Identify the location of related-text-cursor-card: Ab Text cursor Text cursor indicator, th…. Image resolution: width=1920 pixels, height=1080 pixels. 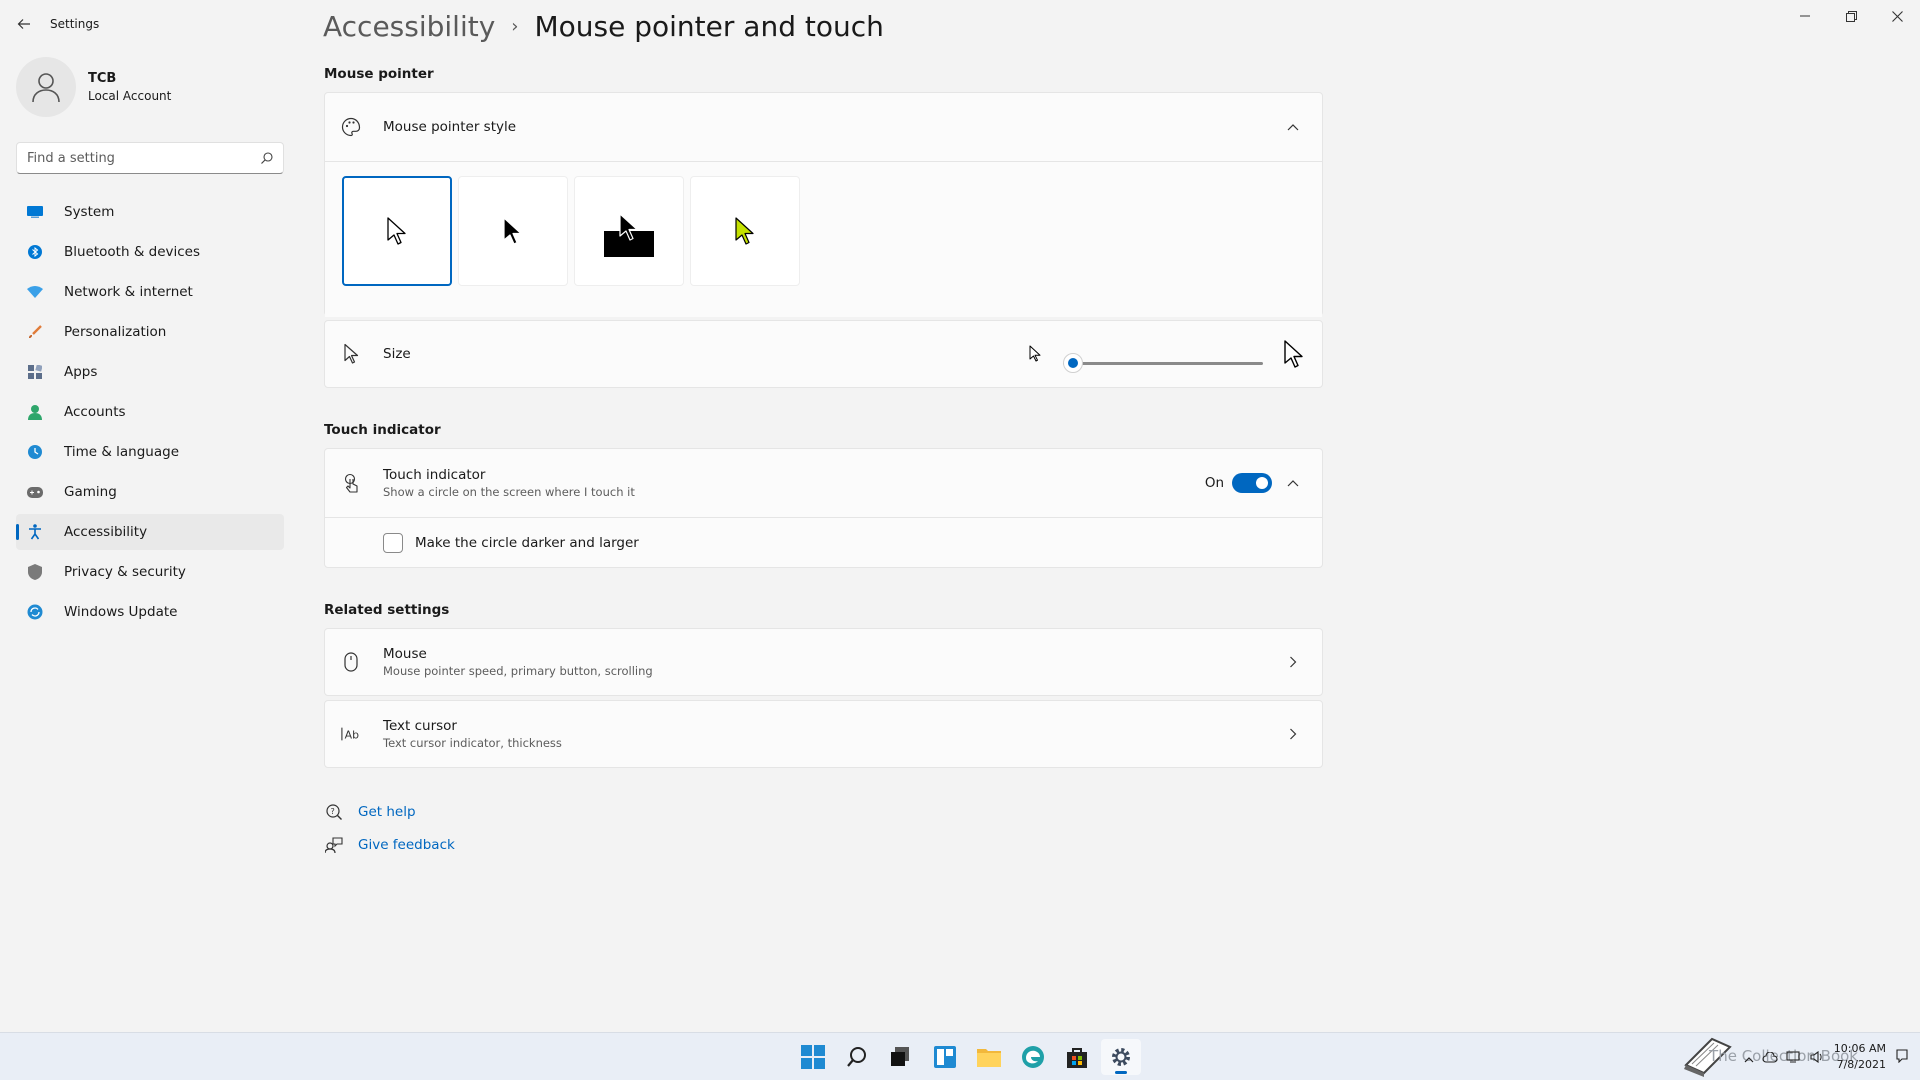
(823, 734).